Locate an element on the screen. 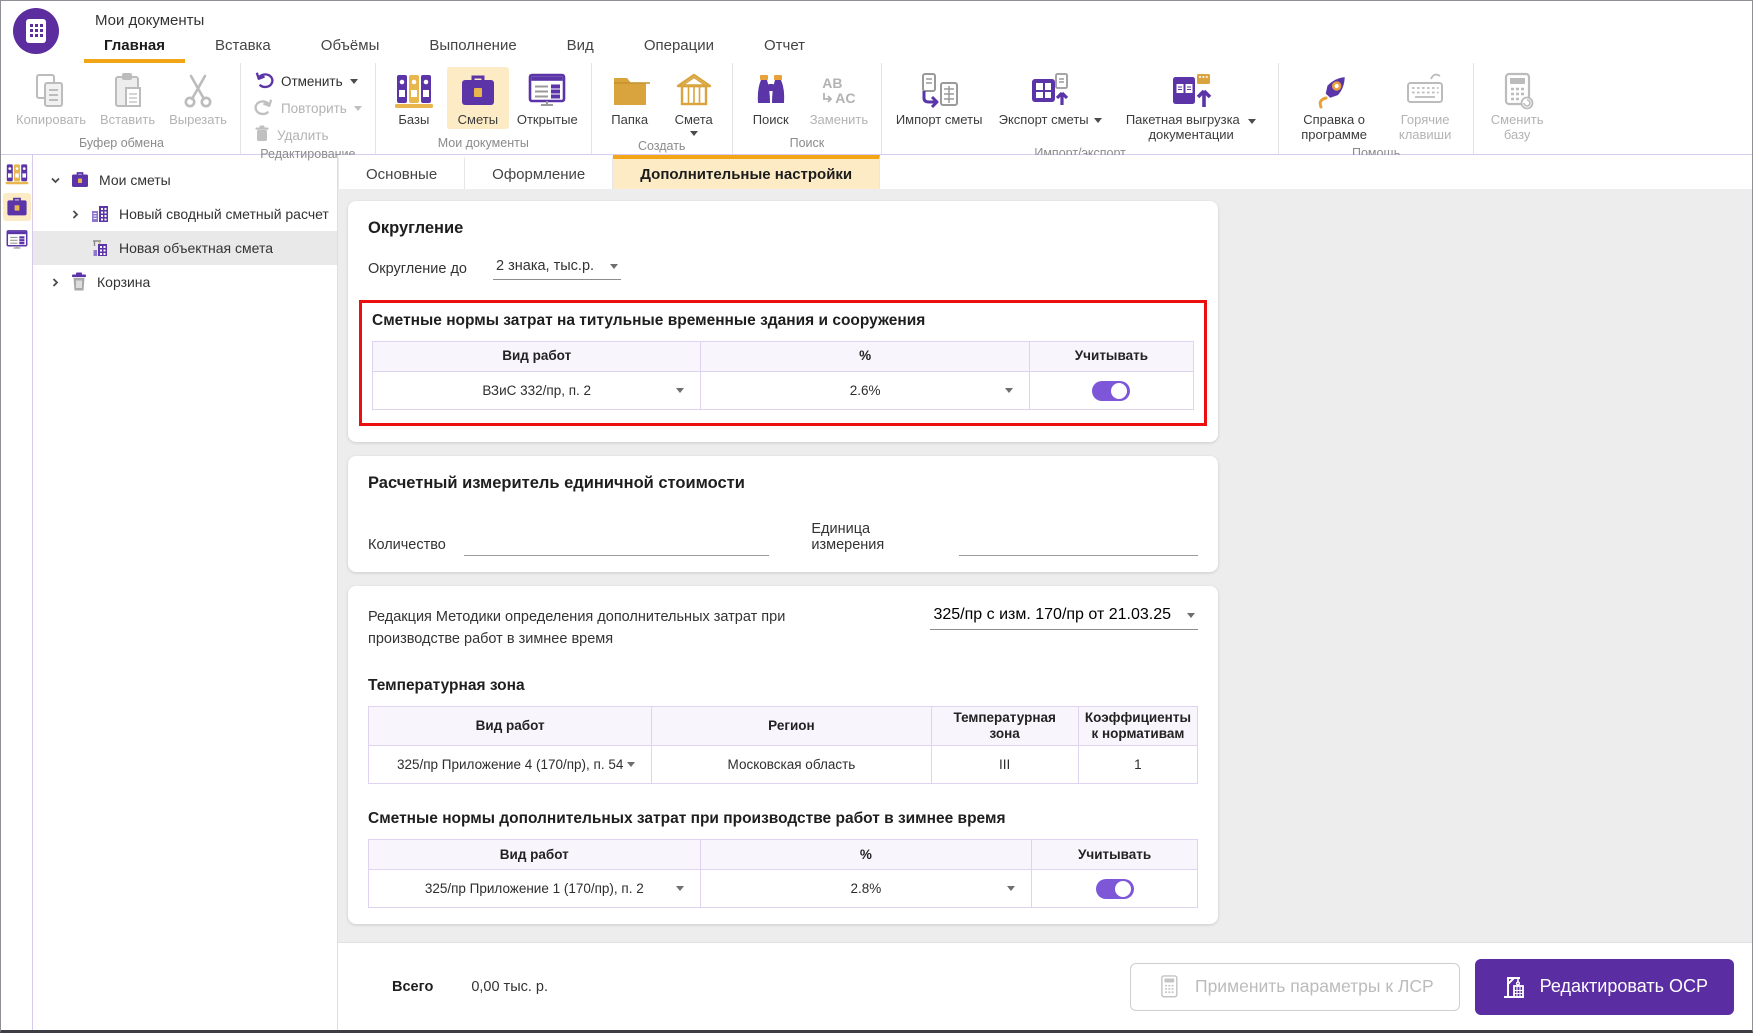 This screenshot has width=1753, height=1033. tab-formatting: Оформление is located at coordinates (539, 172).